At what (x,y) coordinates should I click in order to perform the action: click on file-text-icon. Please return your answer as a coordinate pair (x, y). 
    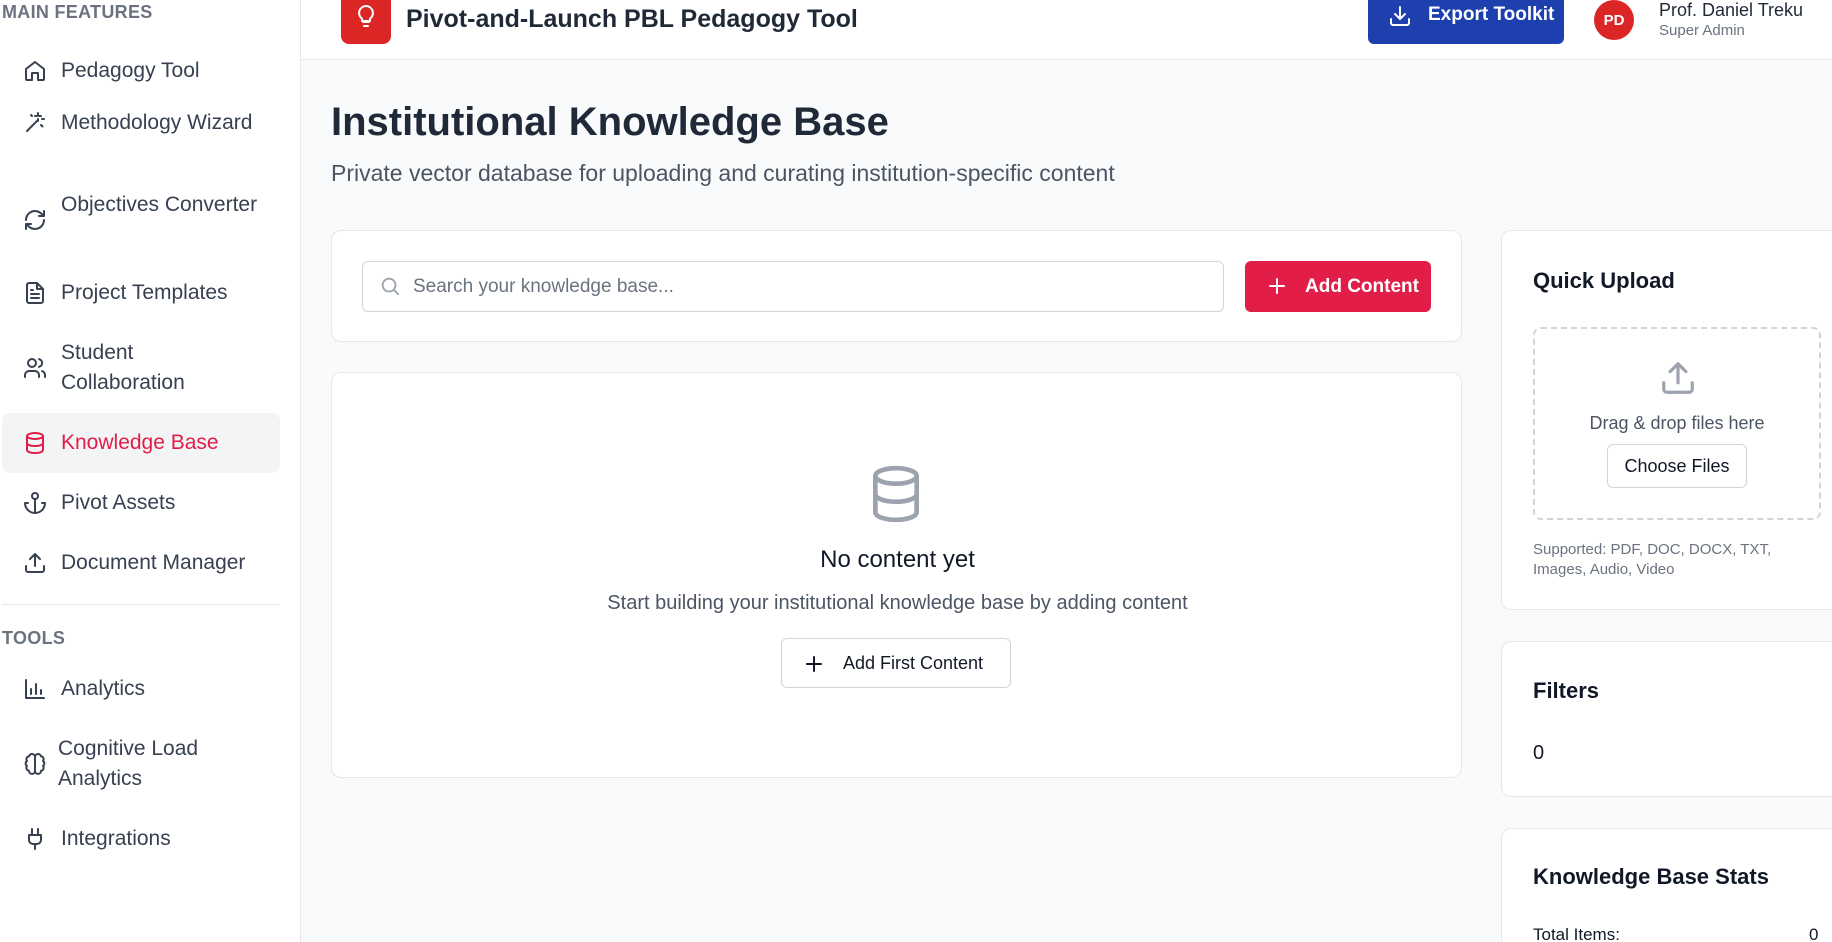
    Looking at the image, I should click on (35, 293).